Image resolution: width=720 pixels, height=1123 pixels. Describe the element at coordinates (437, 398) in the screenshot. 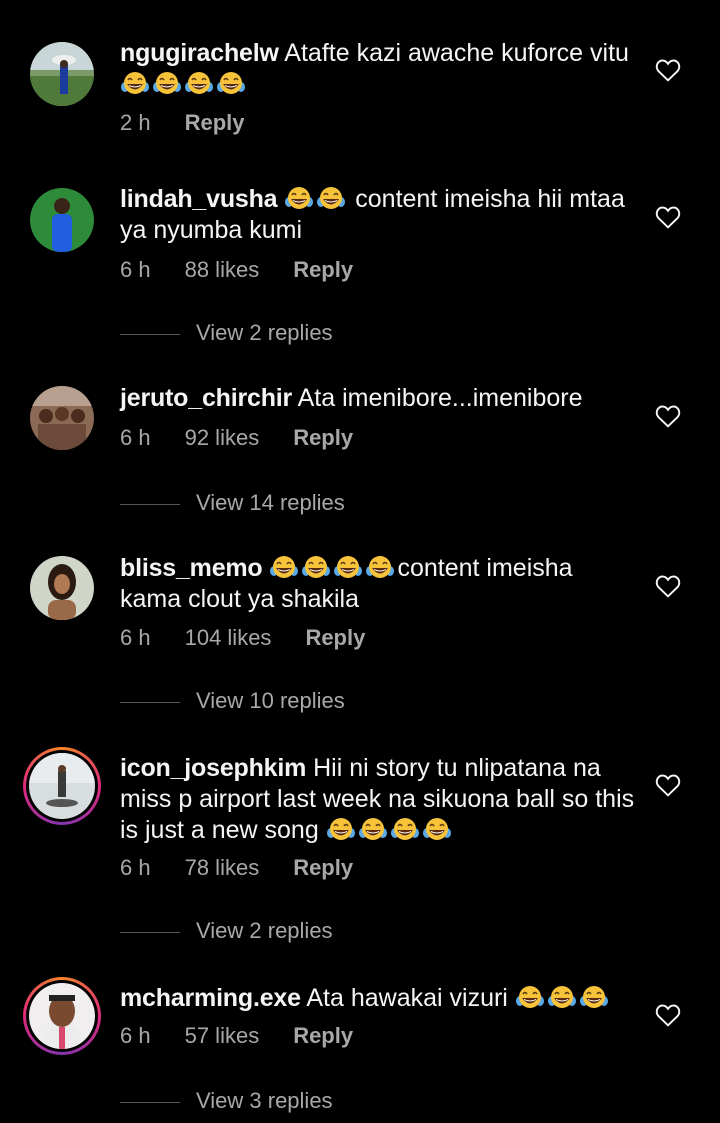

I see `comment-body: Ata imenibore...imenibore` at that location.